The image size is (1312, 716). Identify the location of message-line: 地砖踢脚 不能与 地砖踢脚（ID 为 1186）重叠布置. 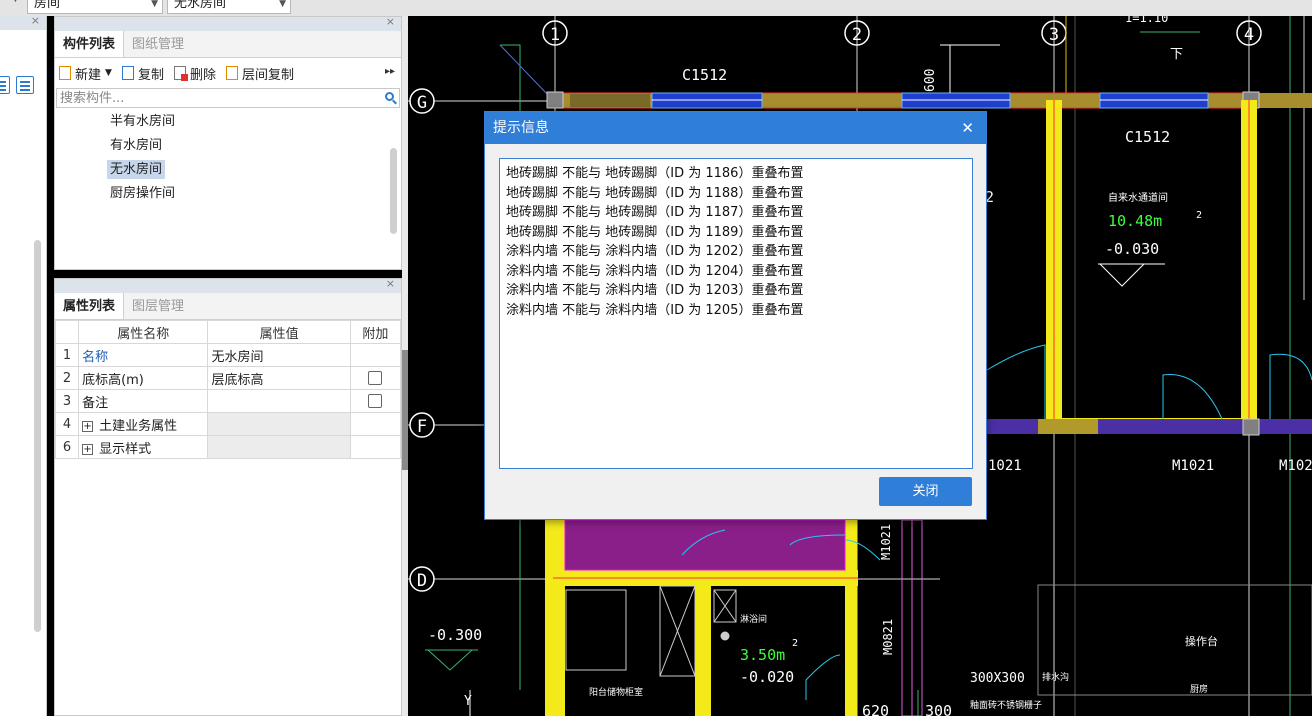
(655, 173).